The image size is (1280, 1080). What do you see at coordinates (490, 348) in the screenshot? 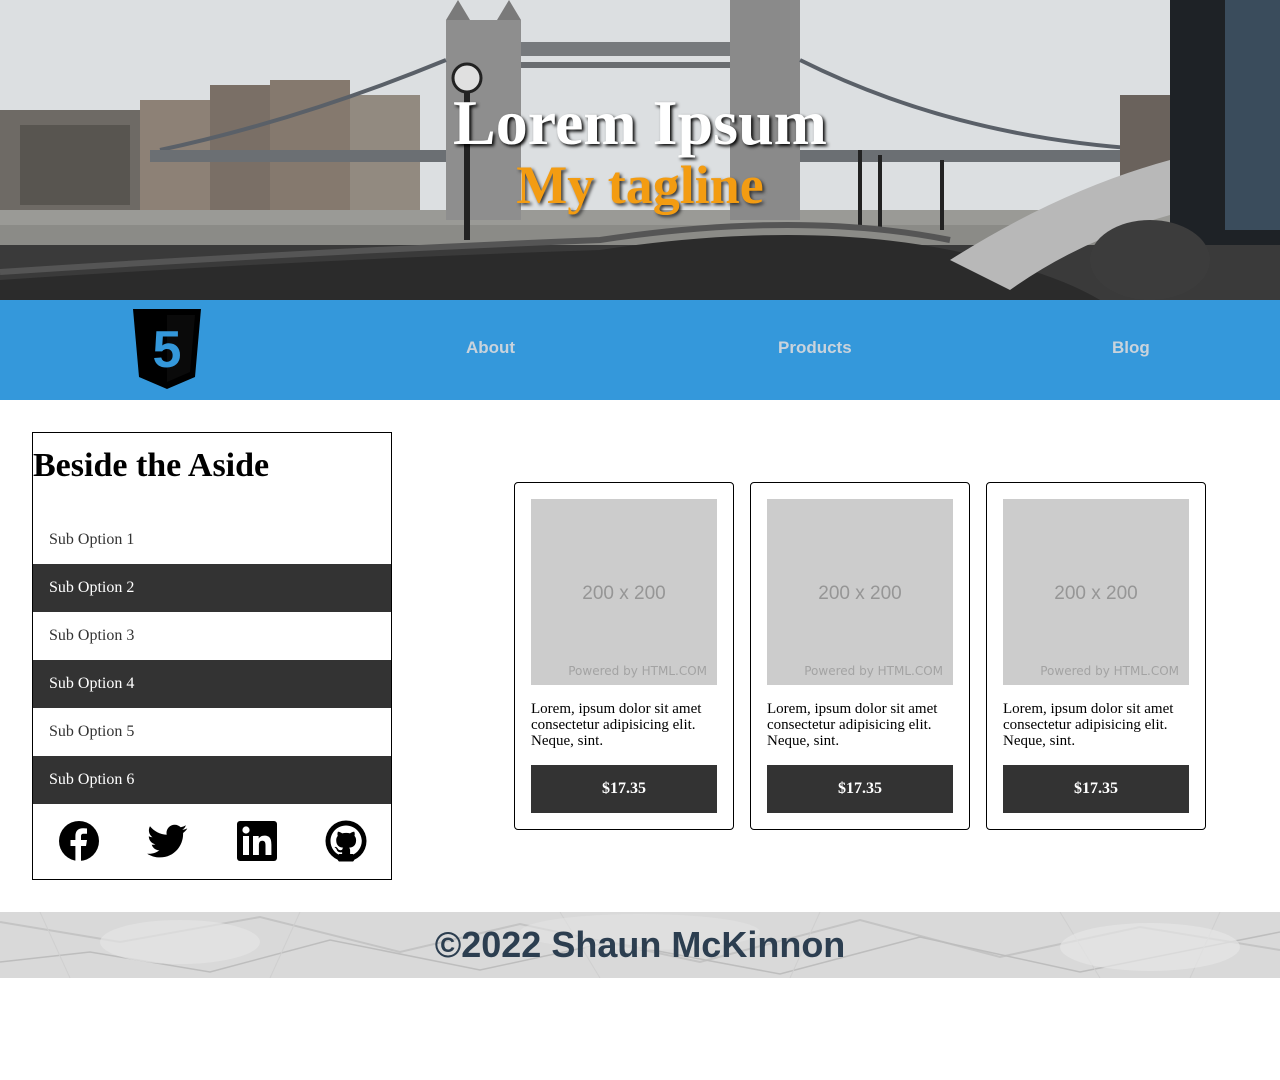
I see `nav-link-about: About` at bounding box center [490, 348].